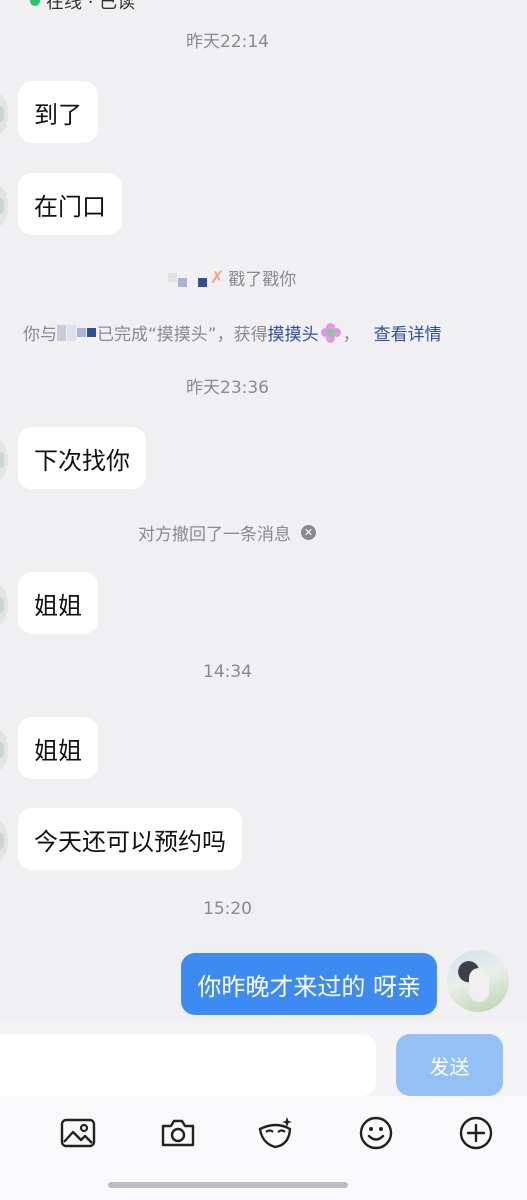  Describe the element at coordinates (227, 388) in the screenshot. I see `timestamp: 昨天23:36` at that location.